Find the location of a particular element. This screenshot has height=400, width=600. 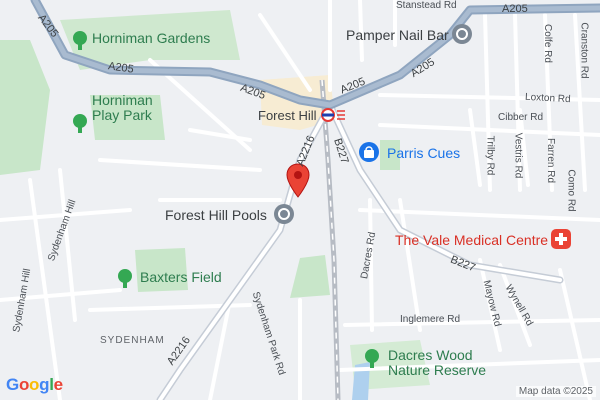

street-label: Como Rd is located at coordinates (571, 190).